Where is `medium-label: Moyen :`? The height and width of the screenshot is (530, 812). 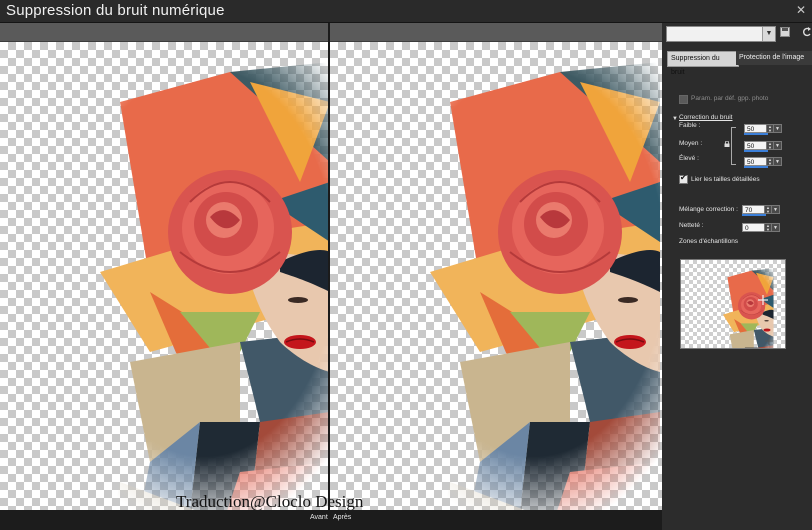
medium-label: Moyen : is located at coordinates (691, 143).